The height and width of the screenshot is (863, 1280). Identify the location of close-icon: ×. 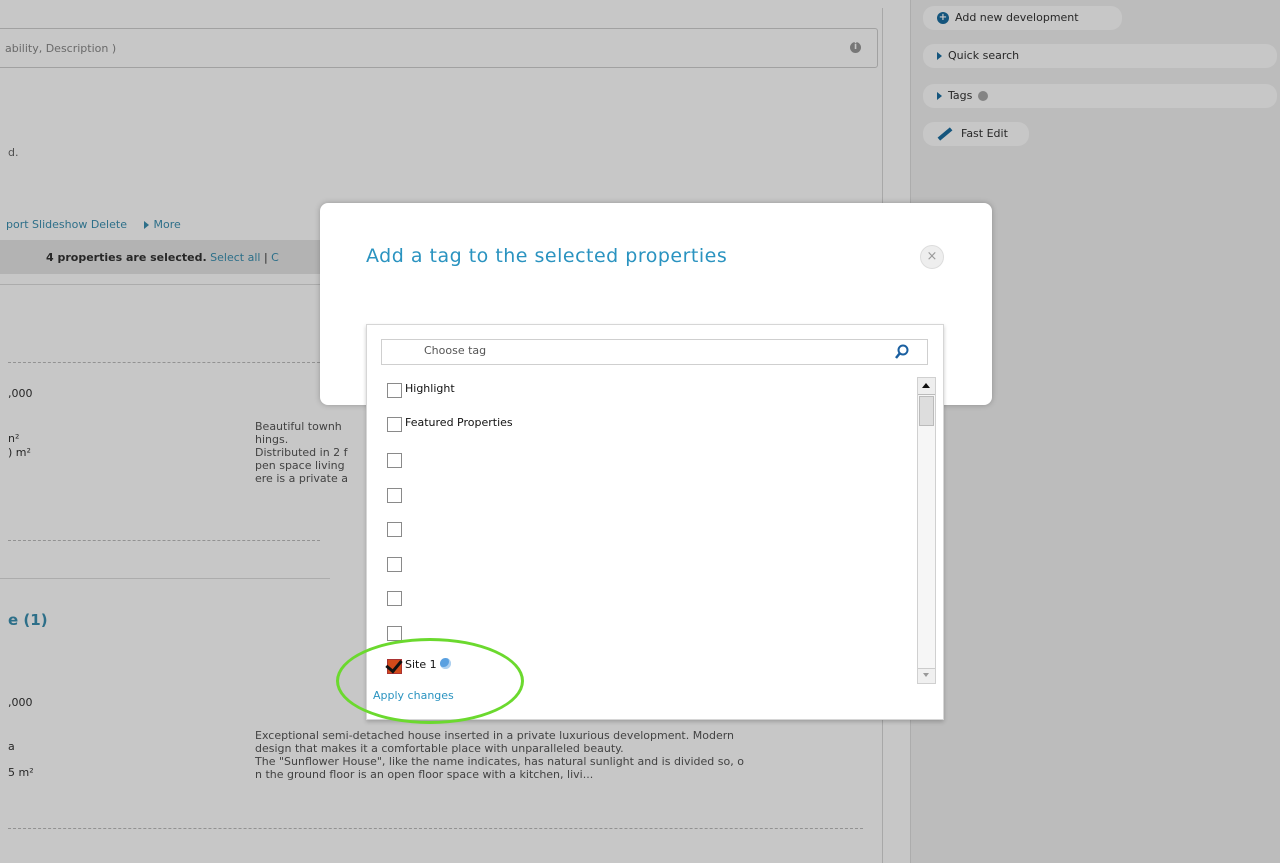
(932, 257).